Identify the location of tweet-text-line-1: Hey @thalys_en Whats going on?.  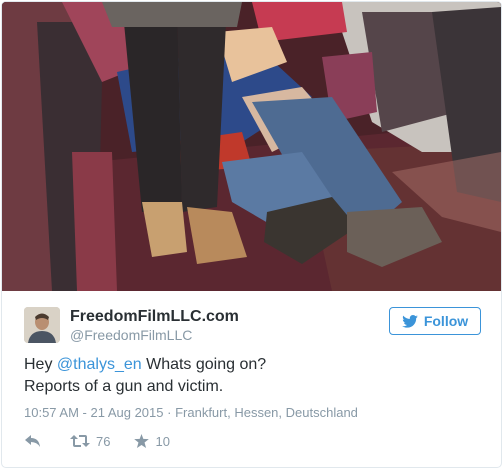
(254, 365).